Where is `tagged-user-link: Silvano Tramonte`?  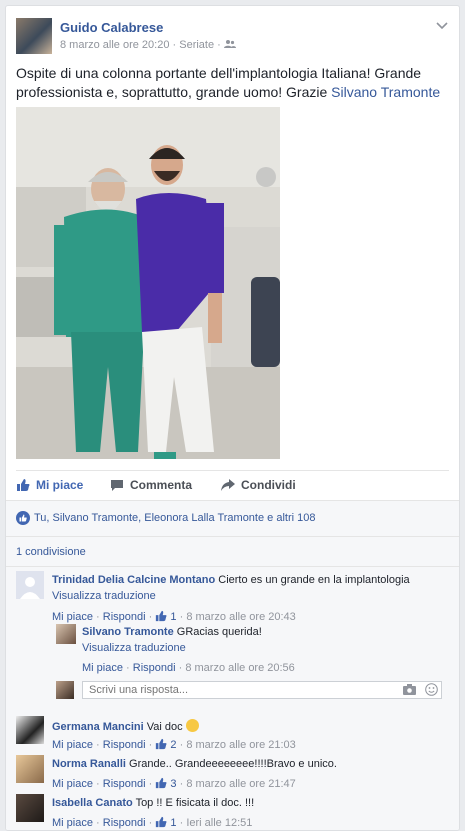 tagged-user-link: Silvano Tramonte is located at coordinates (385, 92).